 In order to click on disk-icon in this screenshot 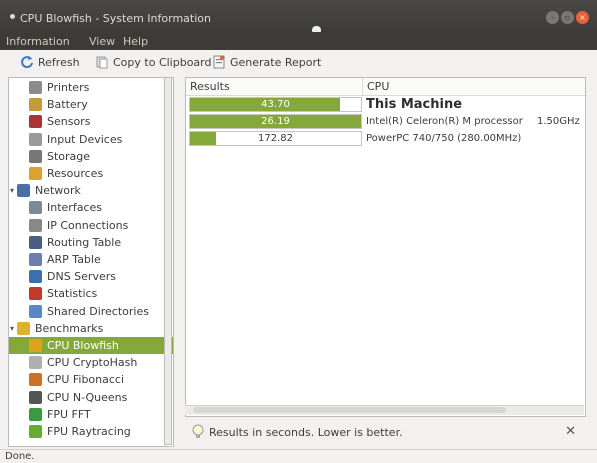, I will do `click(35, 156)`.